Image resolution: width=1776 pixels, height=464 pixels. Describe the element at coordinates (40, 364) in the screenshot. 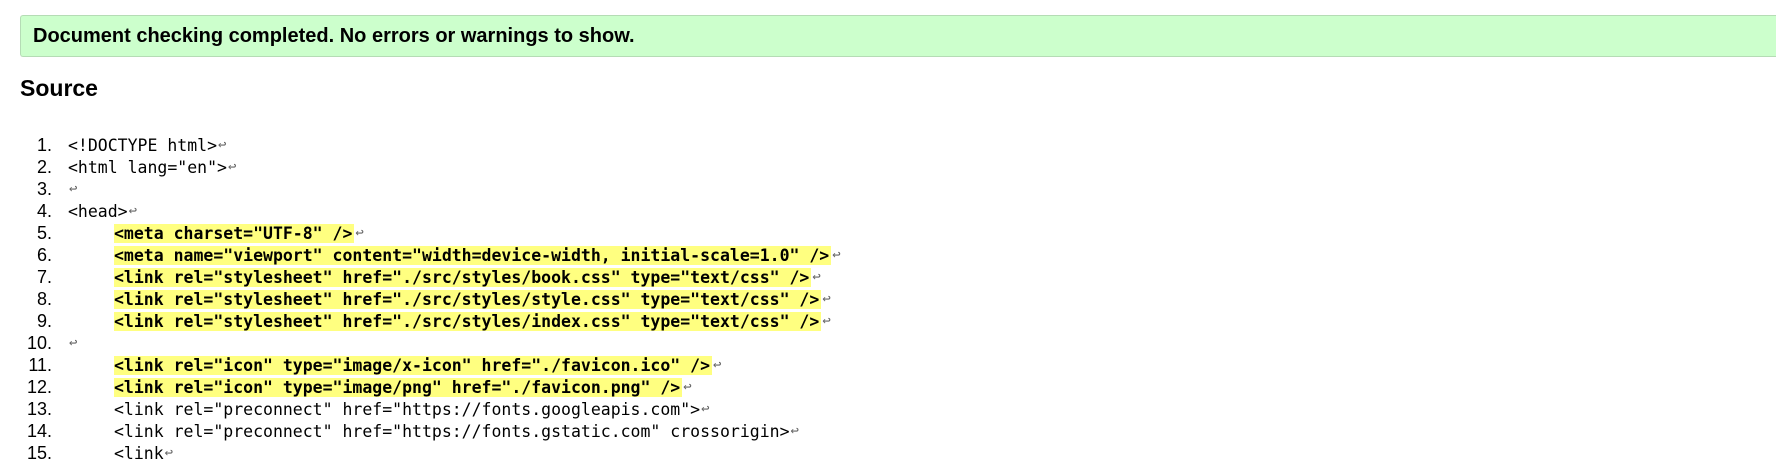

I see `line-number: 11.` at that location.